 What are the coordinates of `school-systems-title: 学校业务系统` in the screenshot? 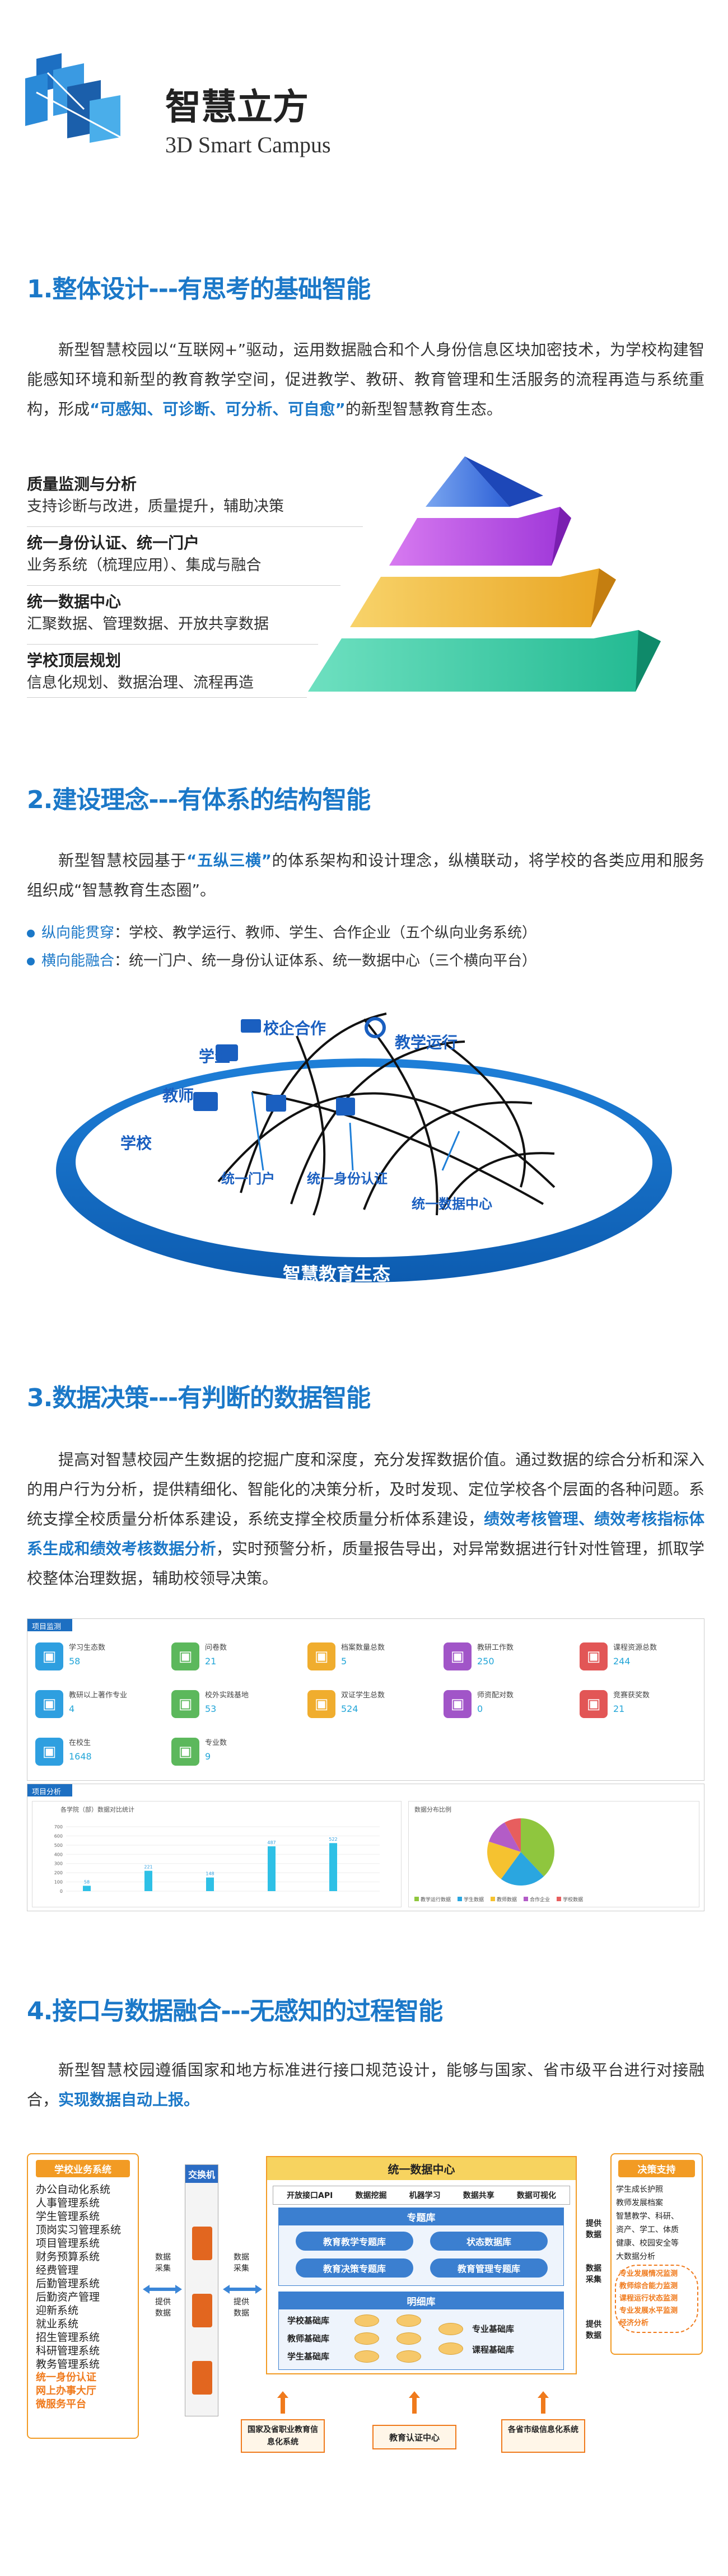 It's located at (83, 2169).